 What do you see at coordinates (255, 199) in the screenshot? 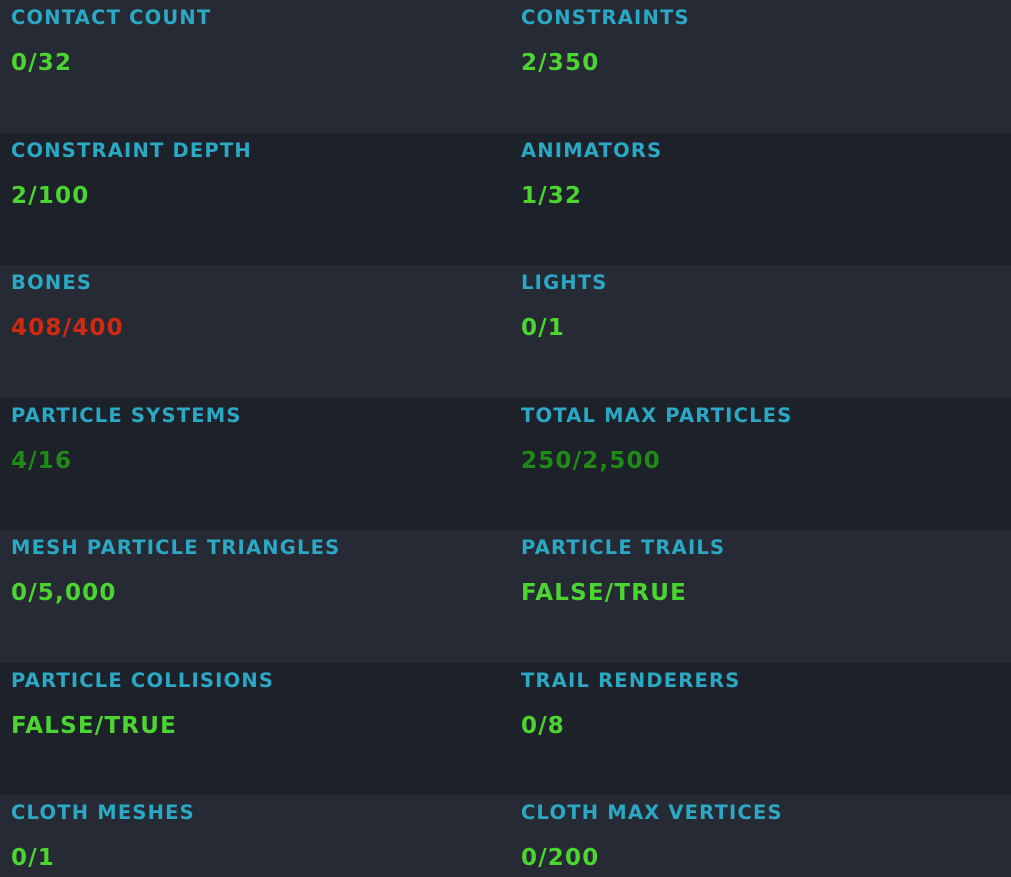
I see `stat-constraint-depth: CONSTRAINT DEPTH 2/100` at bounding box center [255, 199].